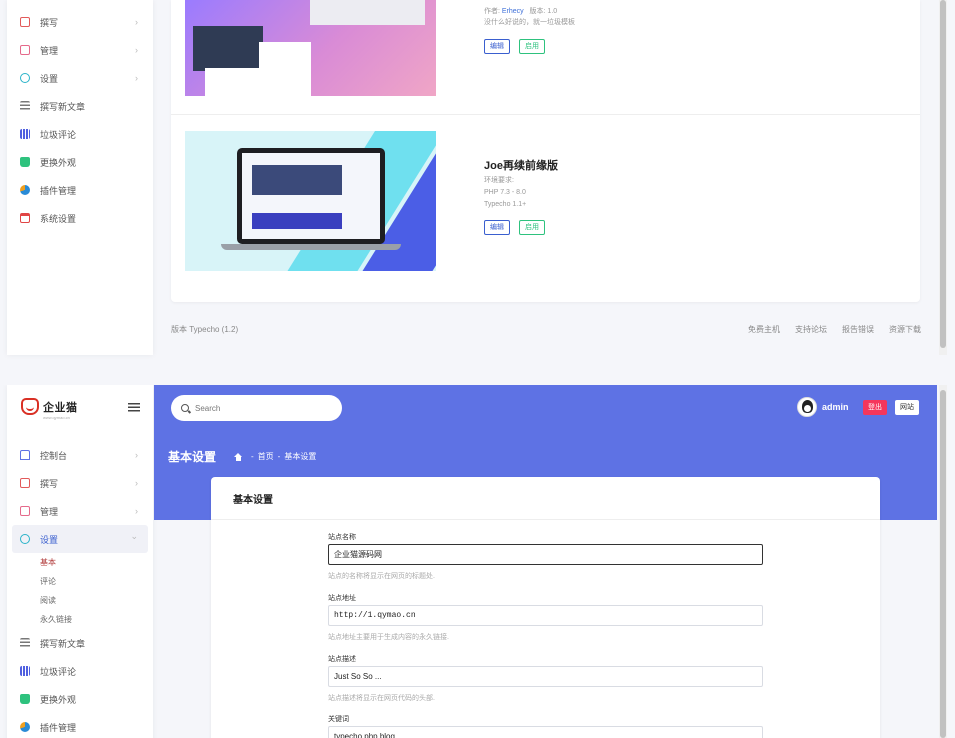 This screenshot has height=738, width=955. Describe the element at coordinates (505, 192) in the screenshot. I see `plugin-php-requirement: PHP 7.3 - 8.0` at that location.